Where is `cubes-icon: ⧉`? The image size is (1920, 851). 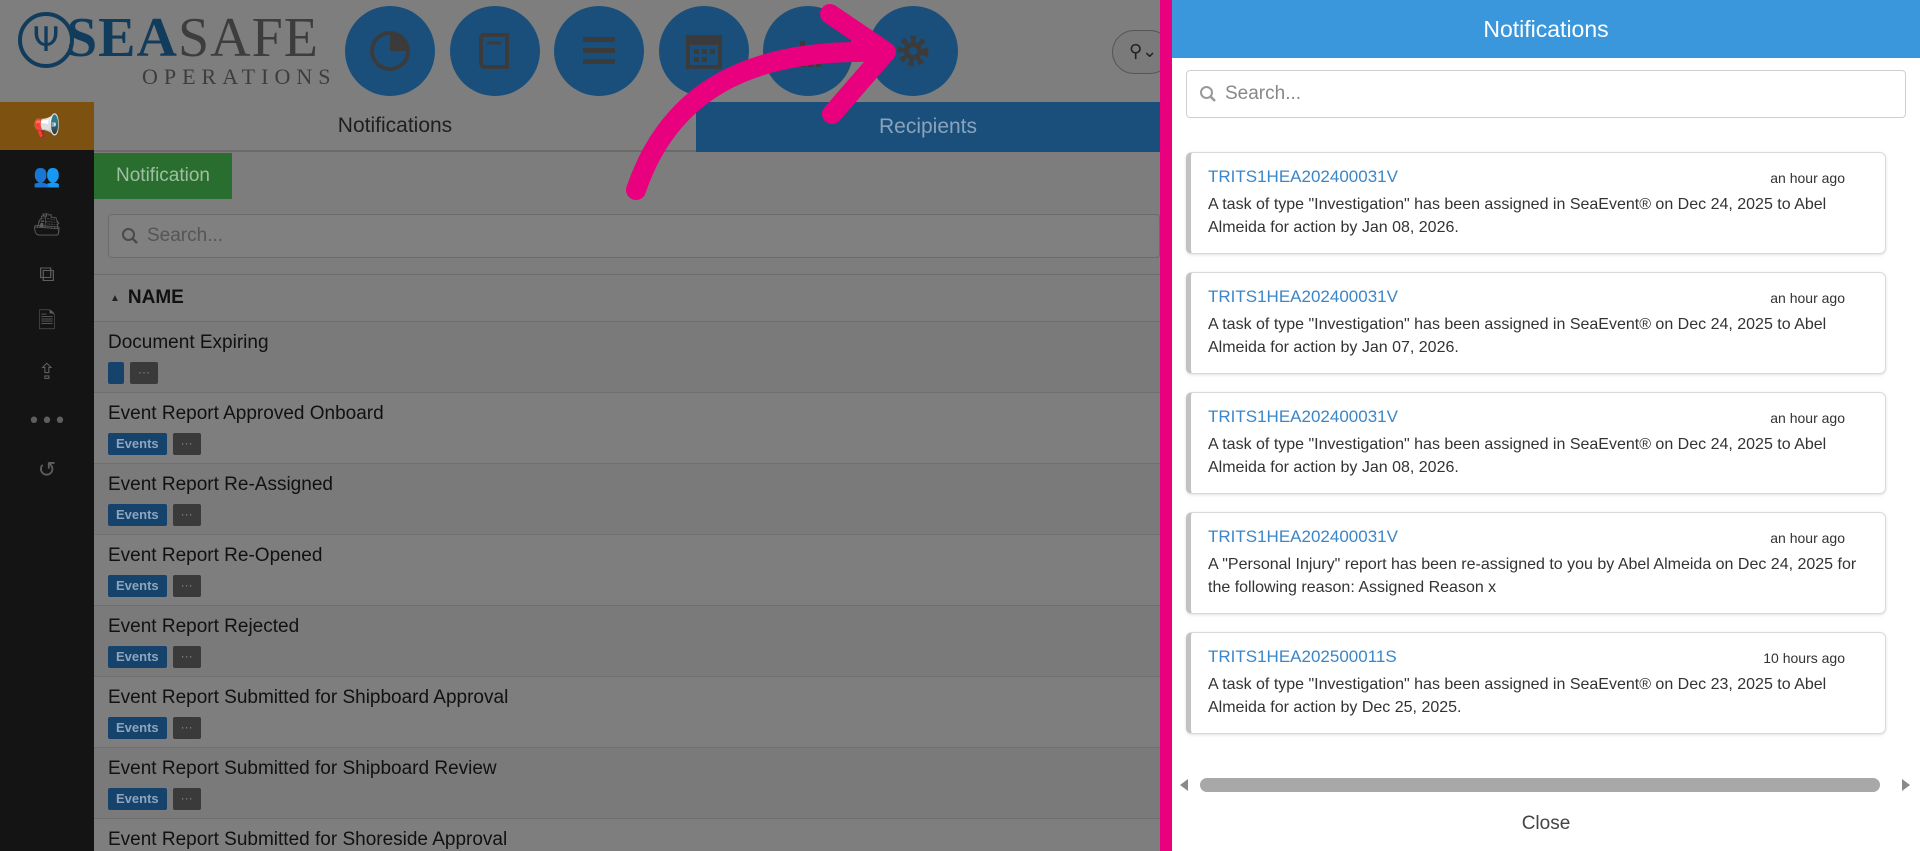
cubes-icon: ⧉ is located at coordinates (47, 274).